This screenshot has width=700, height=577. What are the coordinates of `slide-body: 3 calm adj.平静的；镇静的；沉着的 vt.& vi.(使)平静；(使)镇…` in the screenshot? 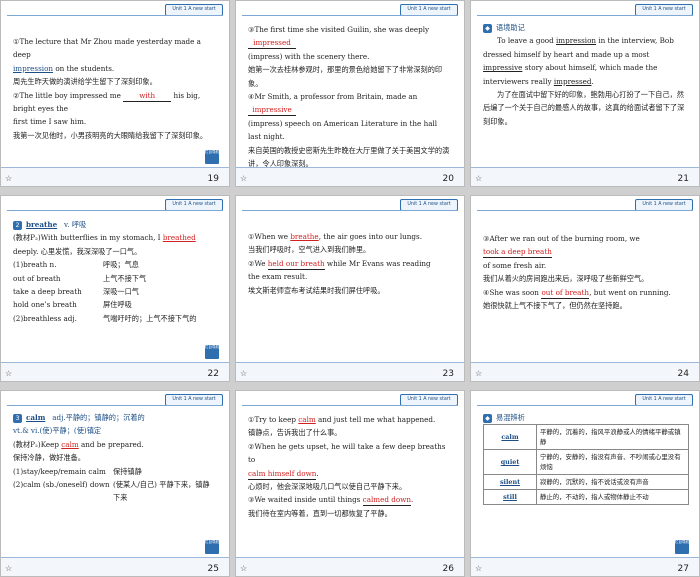 It's located at (115, 458).